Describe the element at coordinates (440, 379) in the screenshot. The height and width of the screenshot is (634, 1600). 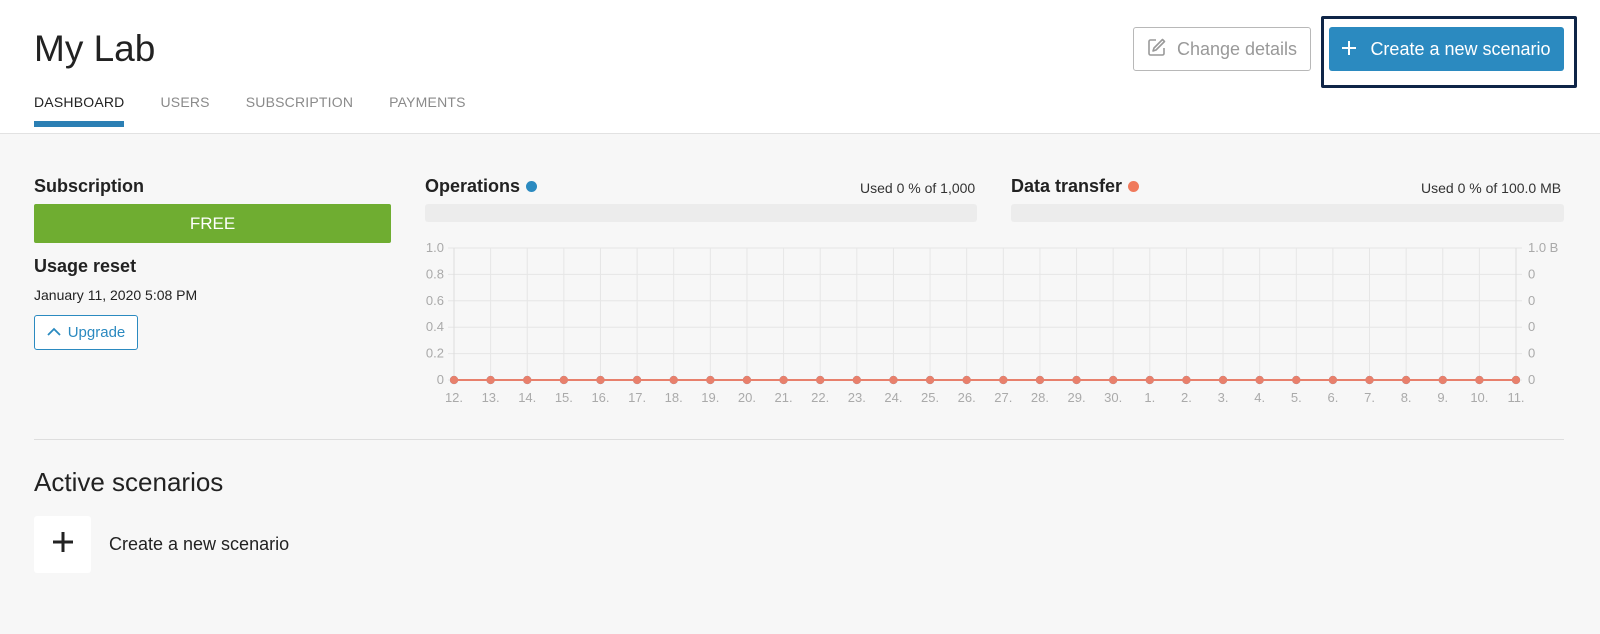
I see `y-tick-label-left: 0` at that location.